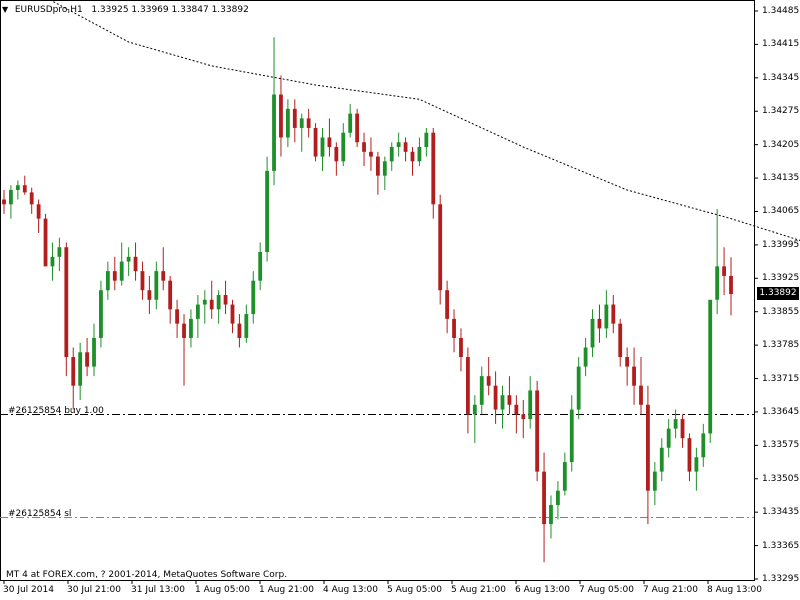 This screenshot has width=800, height=600. I want to click on time-tick-label: 4 Aug 13:00, so click(350, 590).